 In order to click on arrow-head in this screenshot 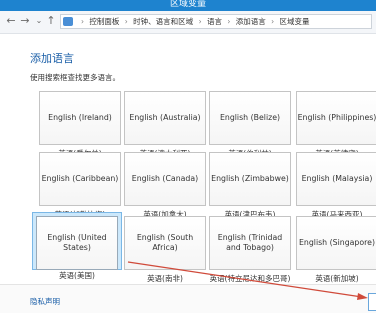, I will do `click(362, 296)`.